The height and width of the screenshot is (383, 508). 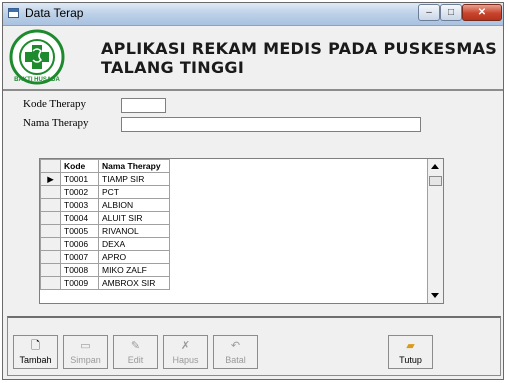 I want to click on nama-therapy-input, so click(x=271, y=124).